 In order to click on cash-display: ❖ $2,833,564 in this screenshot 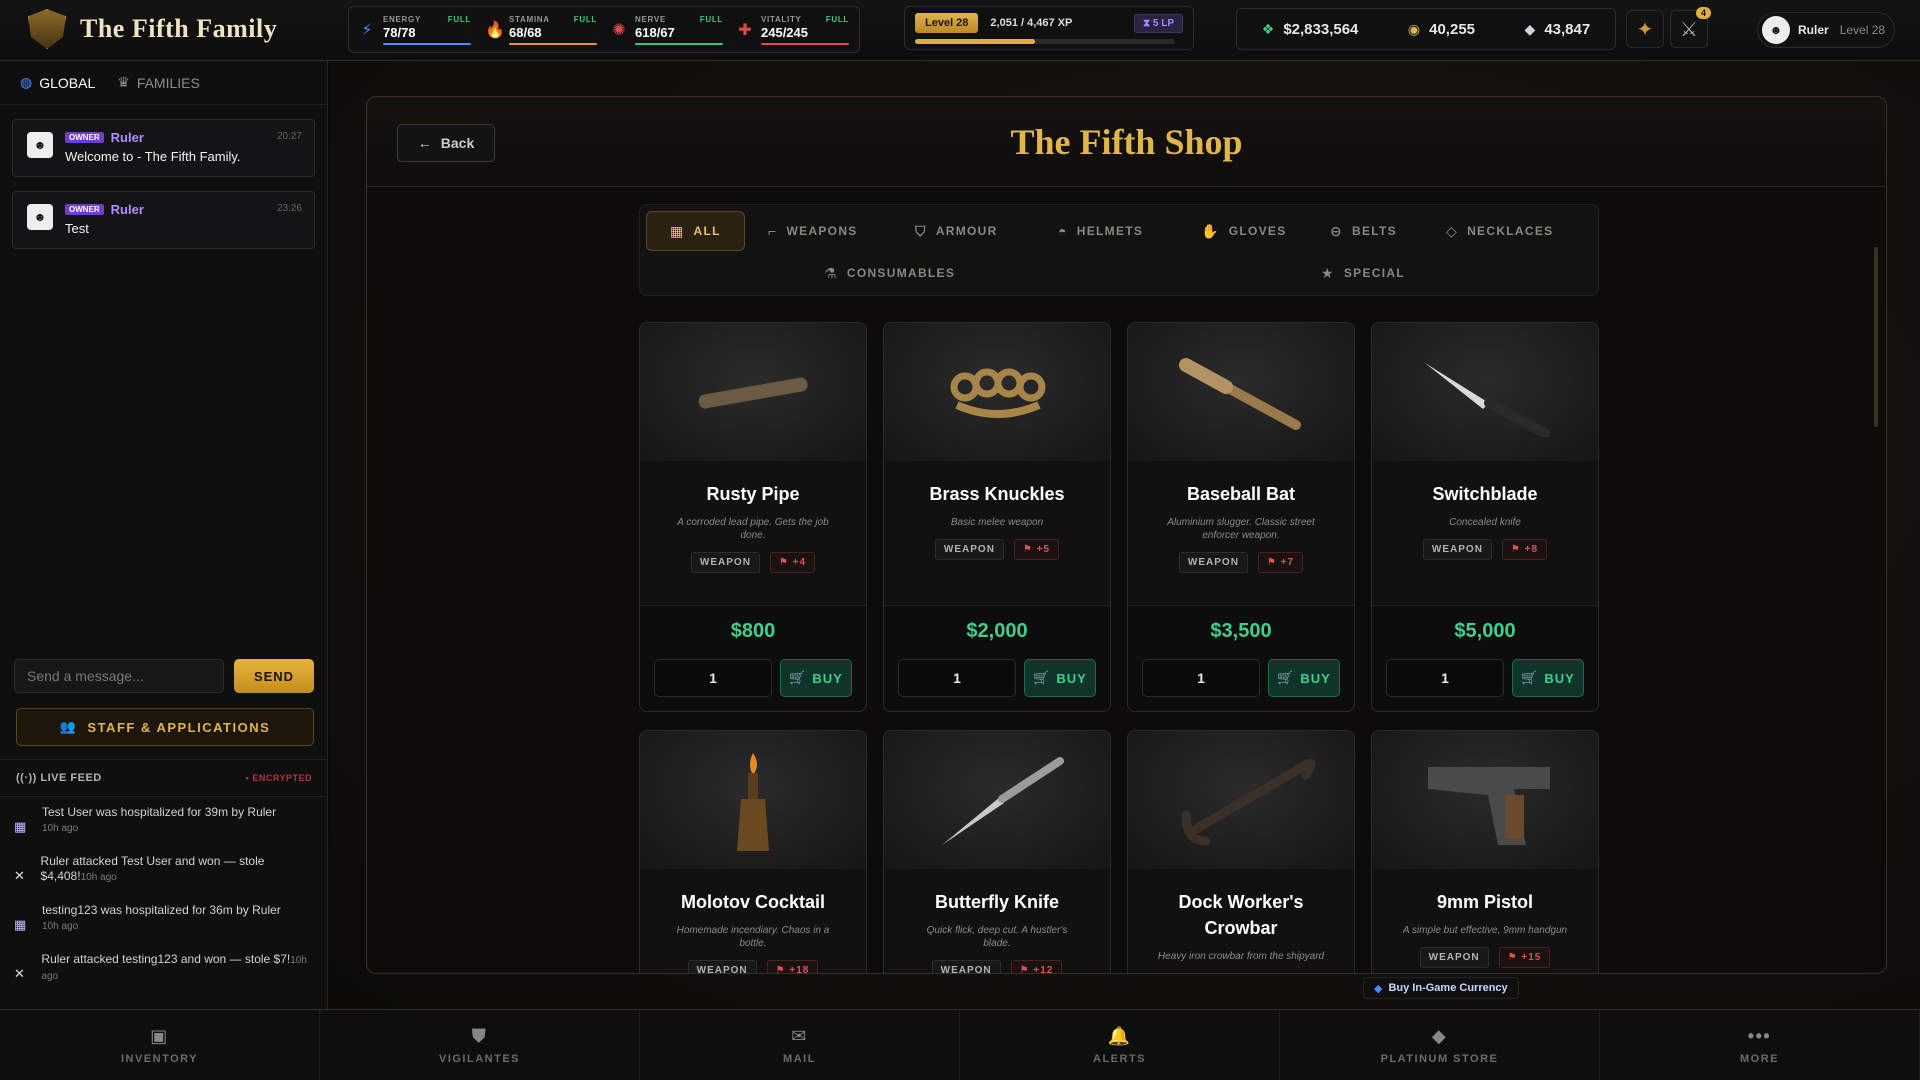, I will do `click(1310, 29)`.